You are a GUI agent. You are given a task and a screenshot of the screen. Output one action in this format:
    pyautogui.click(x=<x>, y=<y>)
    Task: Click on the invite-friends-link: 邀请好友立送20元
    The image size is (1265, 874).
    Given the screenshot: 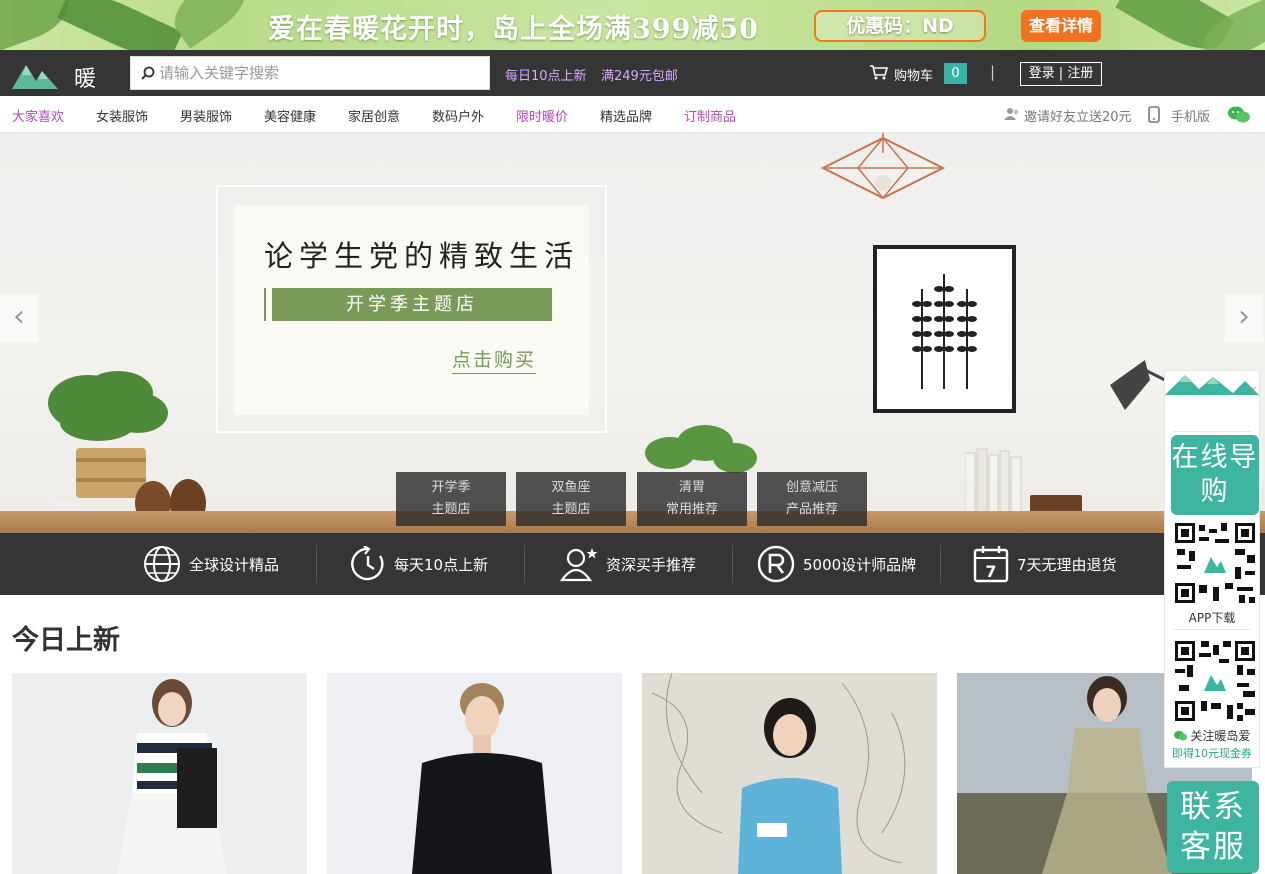 What is the action you would take?
    pyautogui.click(x=1078, y=115)
    